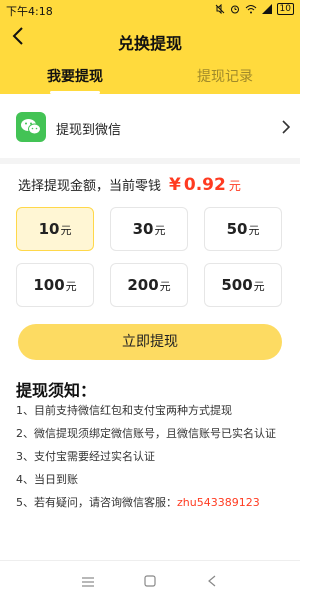 This screenshot has height=601, width=320. I want to click on wechat-icon, so click(31, 127).